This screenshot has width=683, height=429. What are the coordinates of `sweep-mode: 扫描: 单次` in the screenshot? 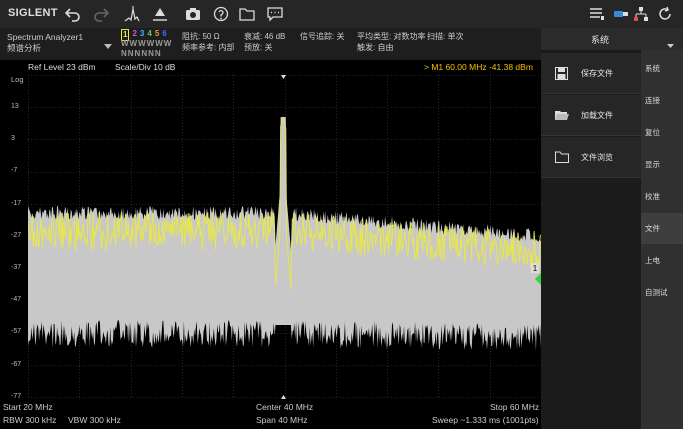 It's located at (445, 36).